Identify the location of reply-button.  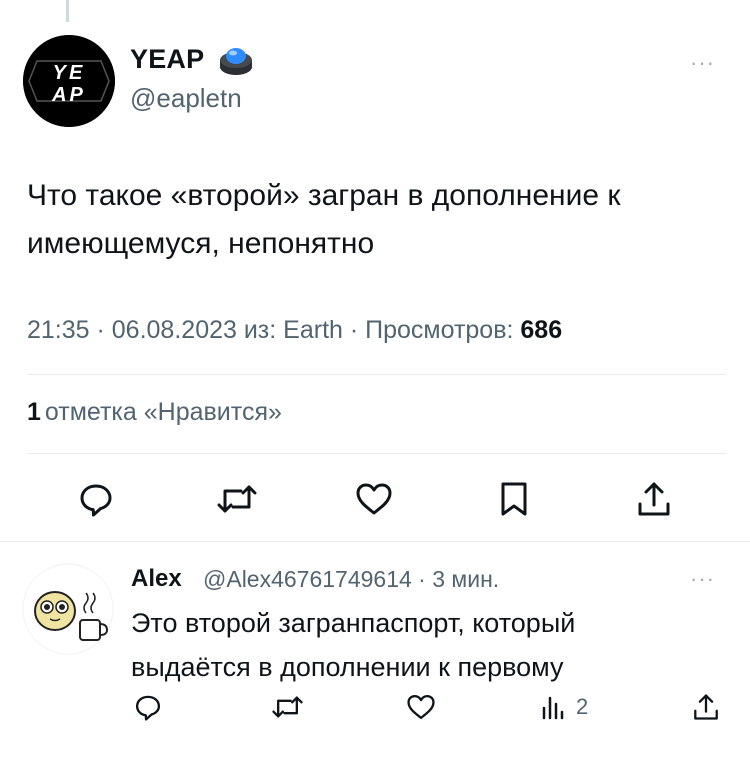
(96, 499).